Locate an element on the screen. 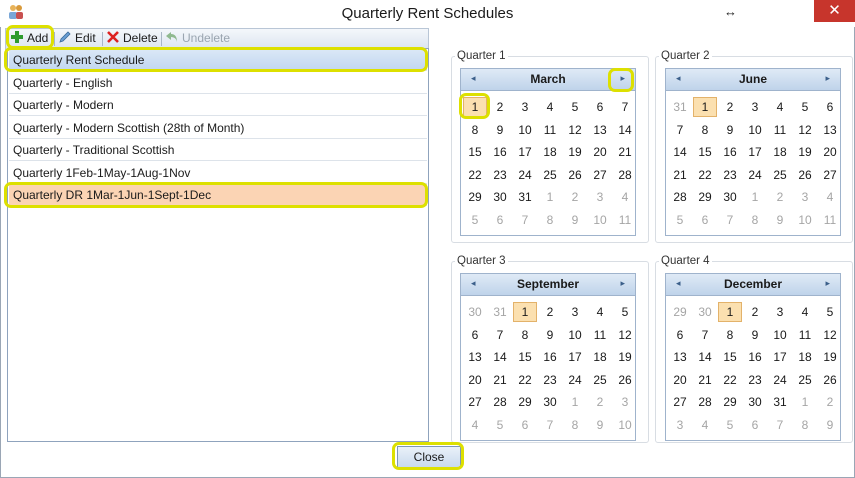 The image size is (855, 478). calendar-day: 13 is located at coordinates (600, 130).